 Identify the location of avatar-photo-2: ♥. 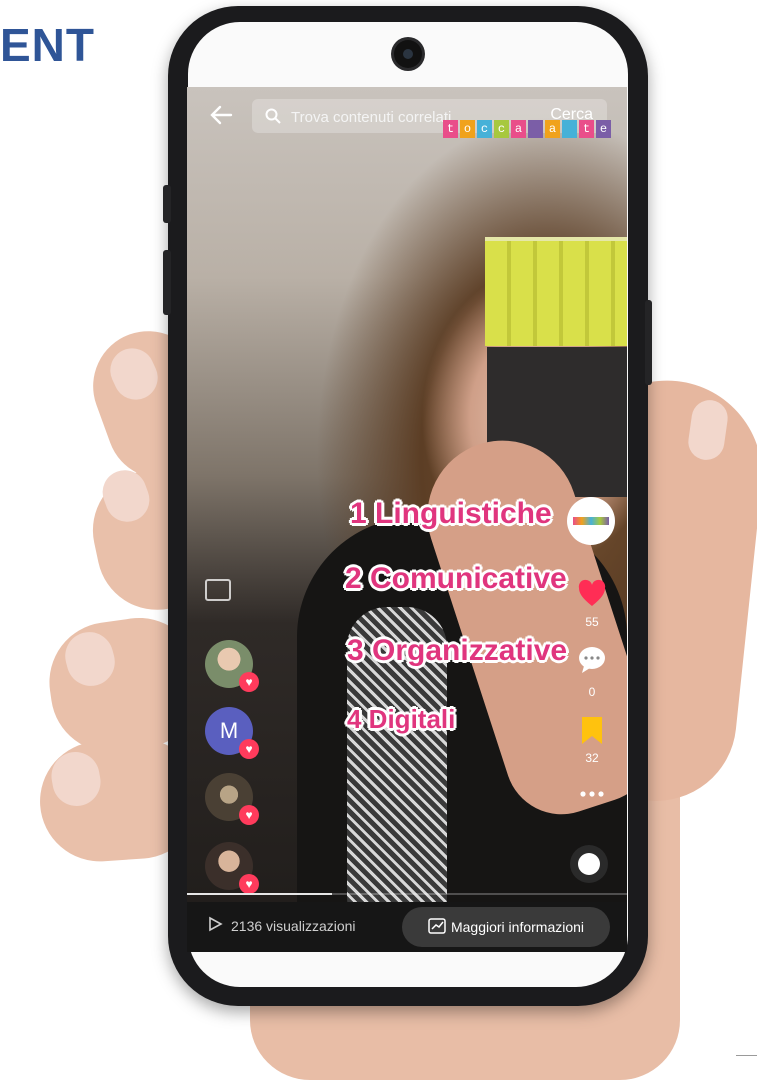
(232, 799).